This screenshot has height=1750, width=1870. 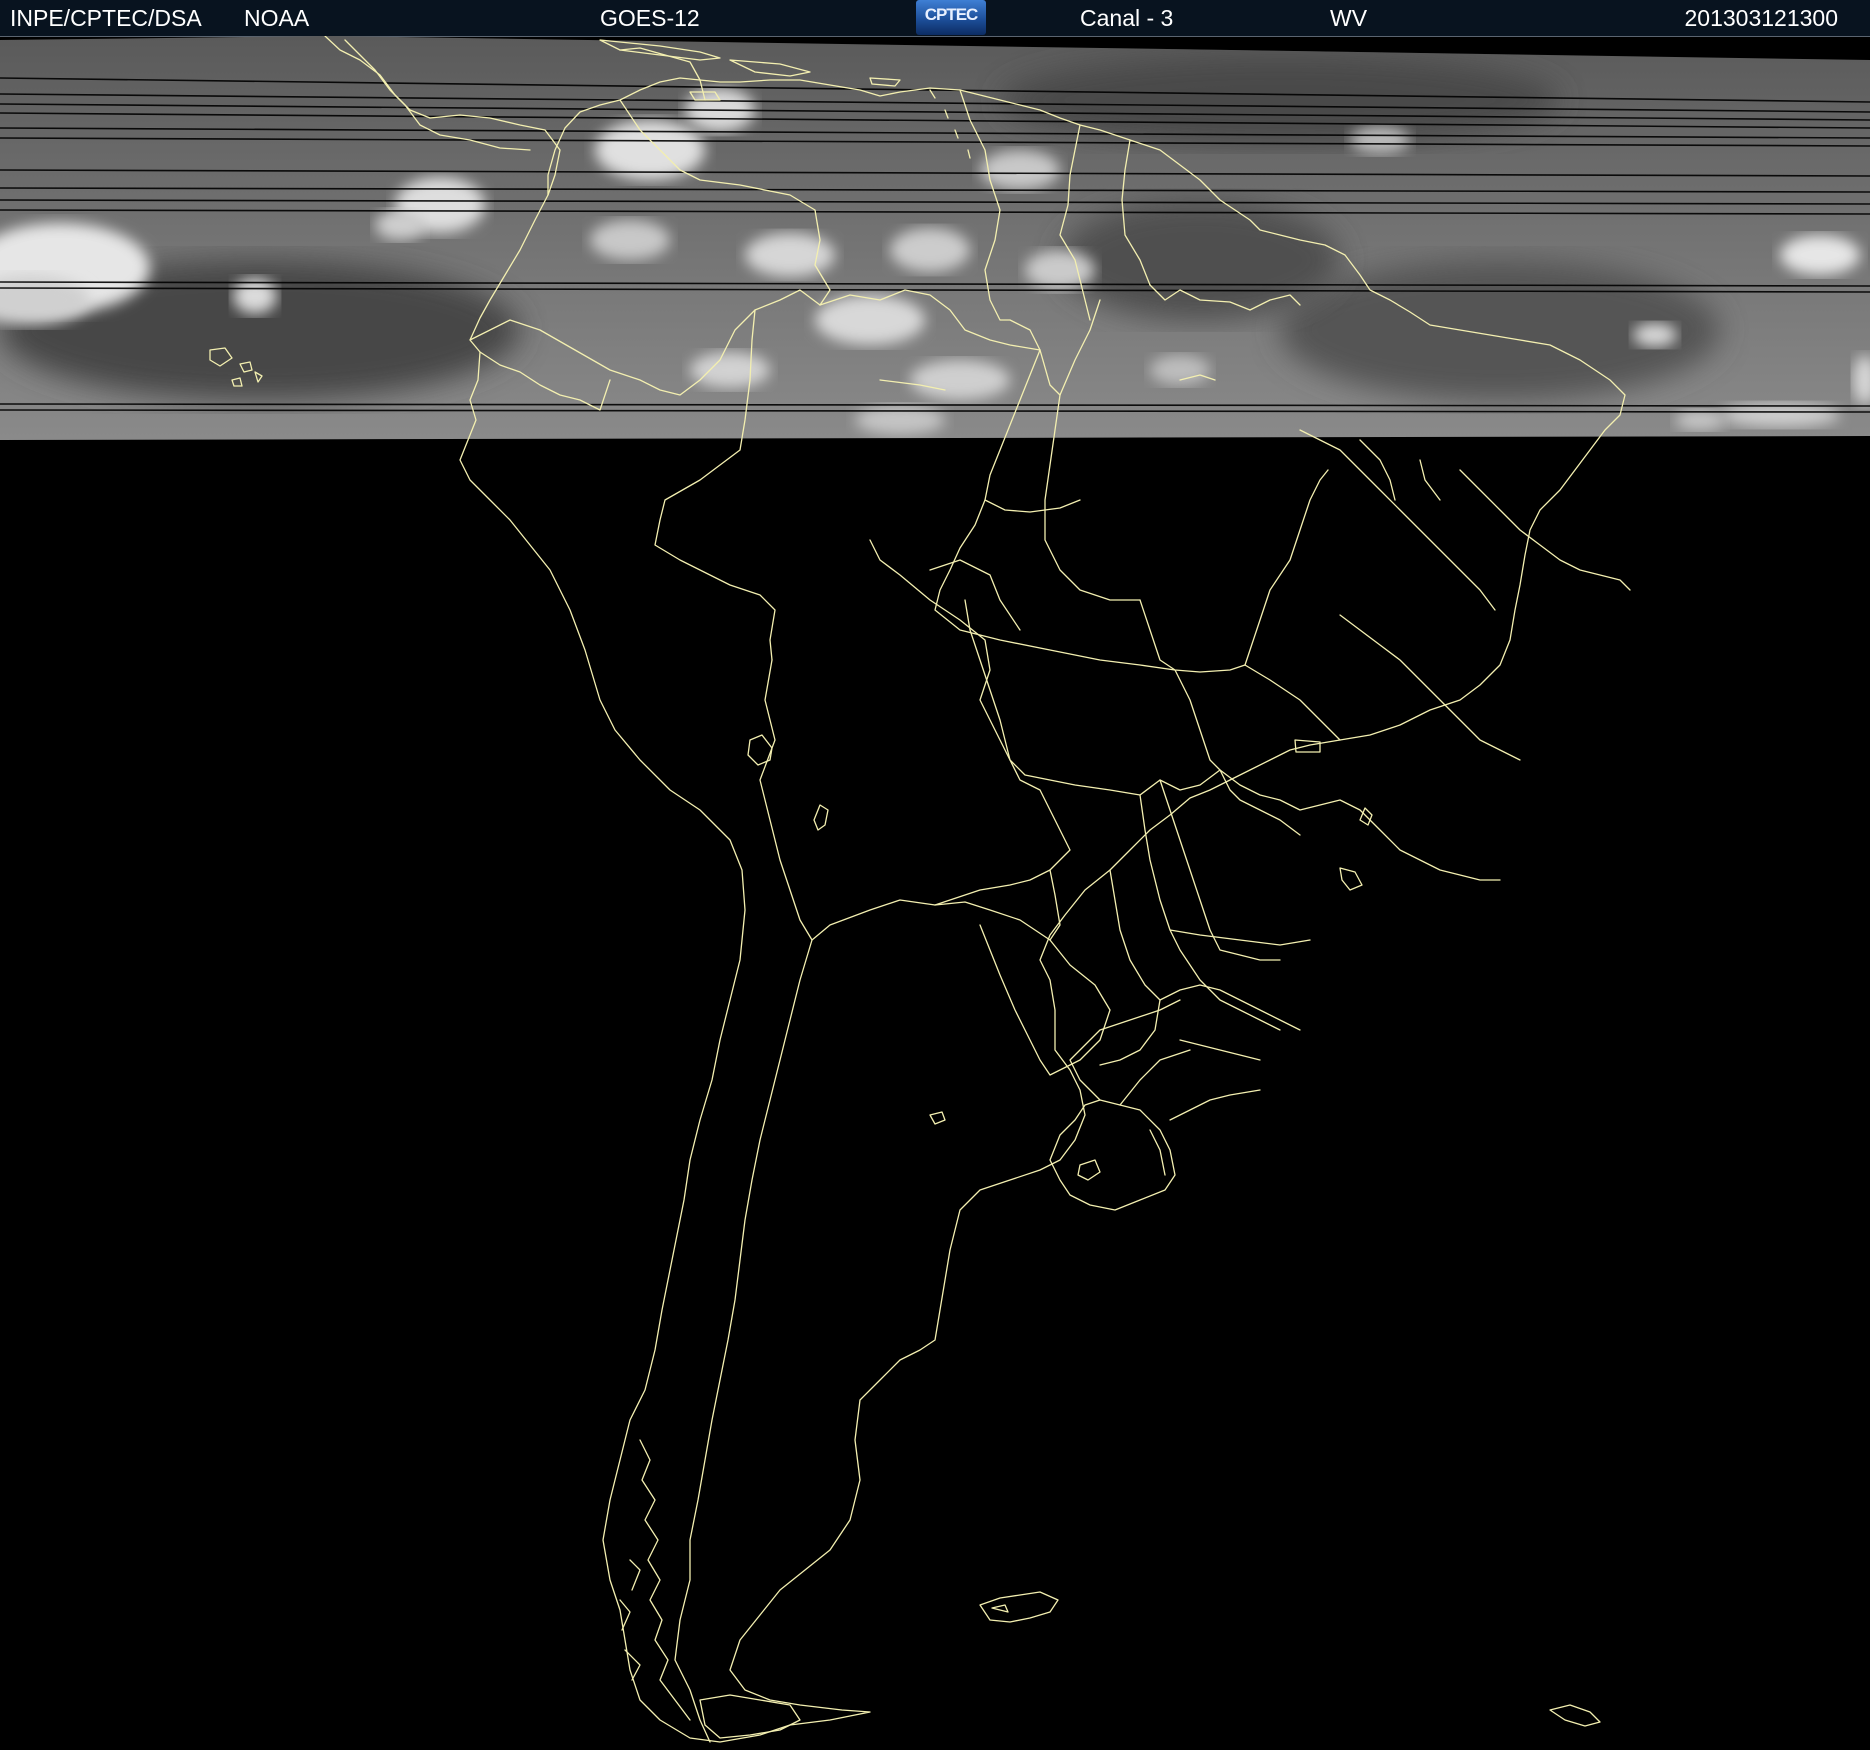 I want to click on brazil-south-states, so click(x=1225, y=912).